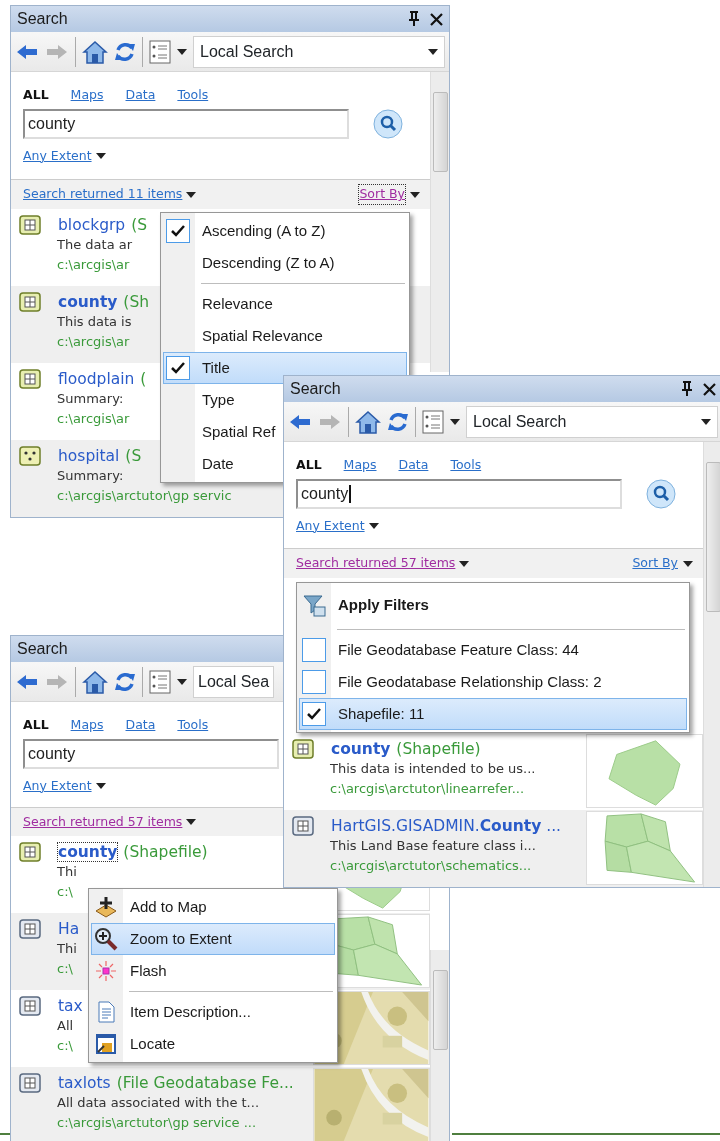 The width and height of the screenshot is (720, 1141). I want to click on result-title: blockgrp (S, so click(102, 225).